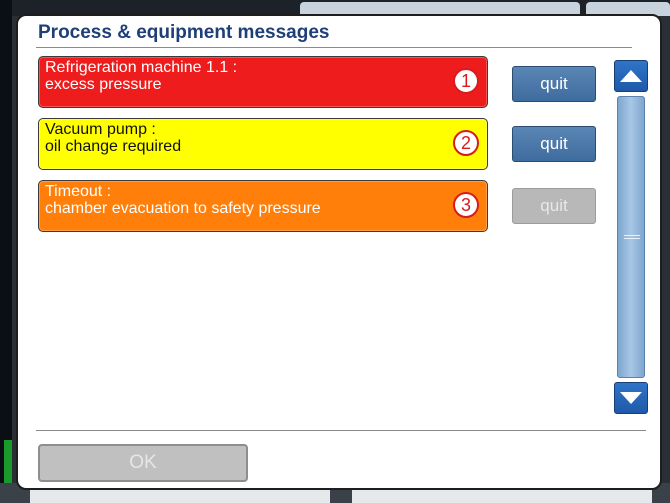  Describe the element at coordinates (100, 129) in the screenshot. I see `message-title: Vacuum pump :` at that location.